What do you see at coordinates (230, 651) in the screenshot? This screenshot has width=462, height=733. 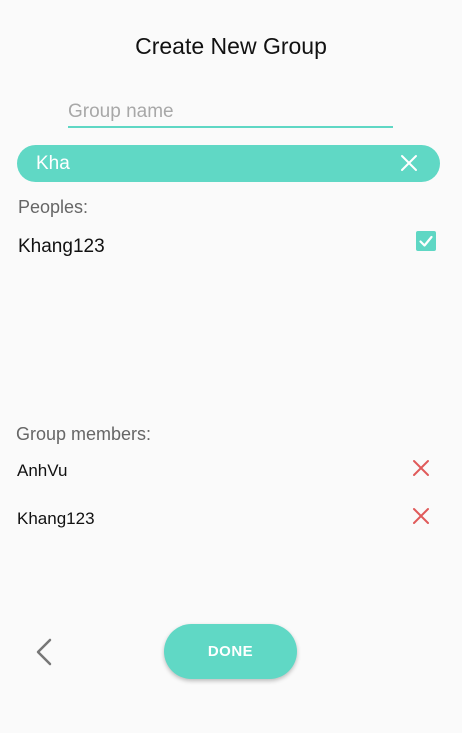 I see `done-button: DONE` at bounding box center [230, 651].